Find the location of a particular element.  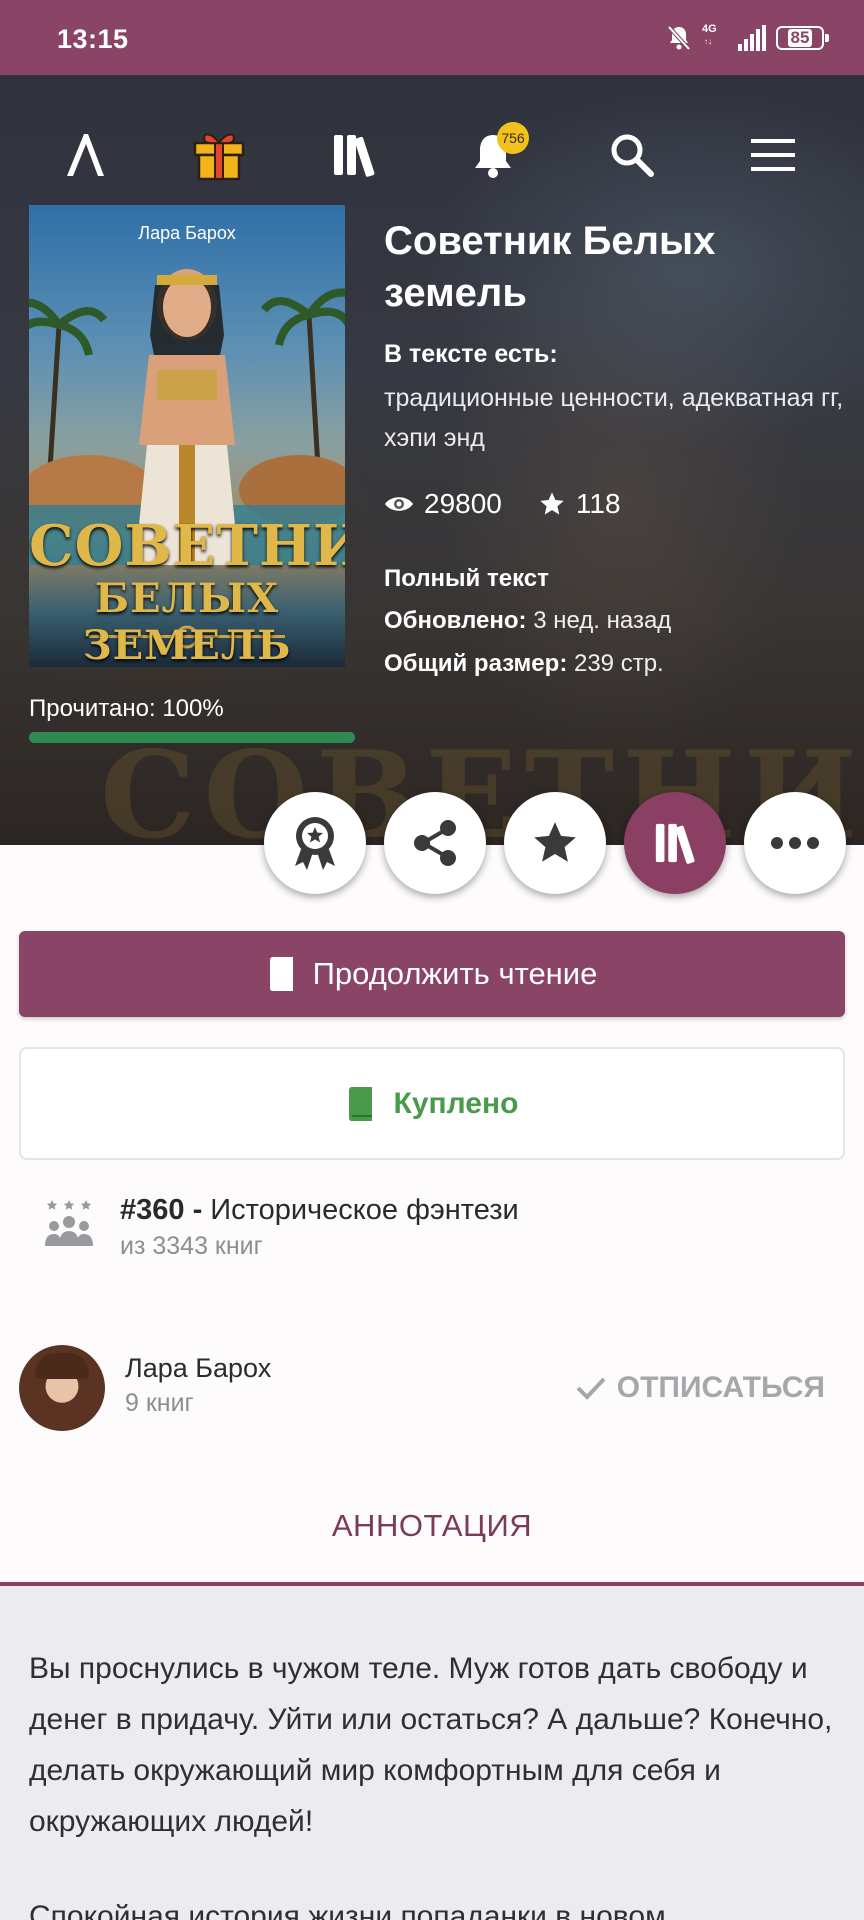

action-circles is located at coordinates (432, 843).